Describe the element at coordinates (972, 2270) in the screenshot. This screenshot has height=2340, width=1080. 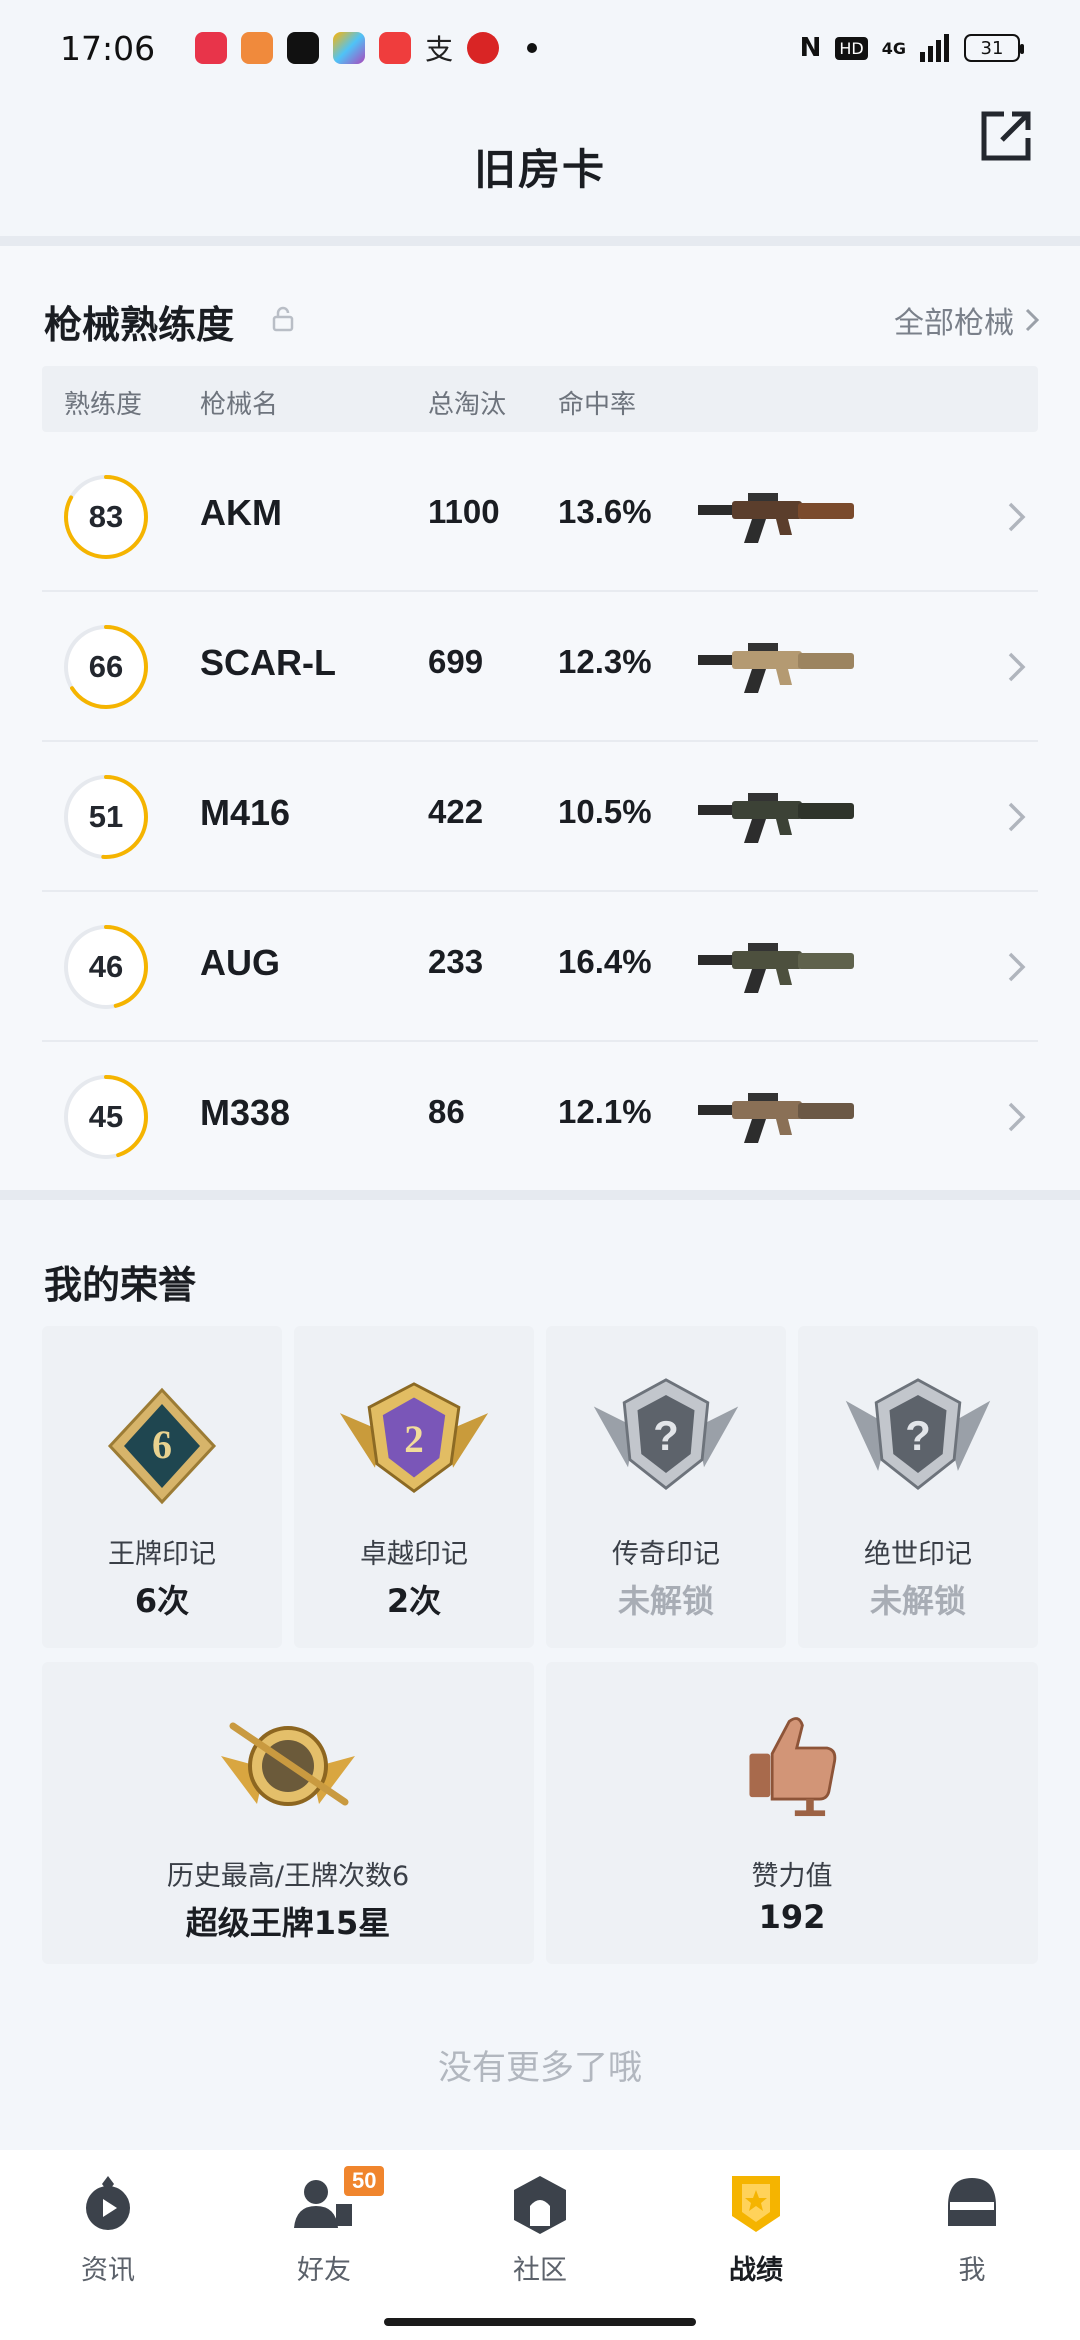
I see `nav-label: 我` at that location.